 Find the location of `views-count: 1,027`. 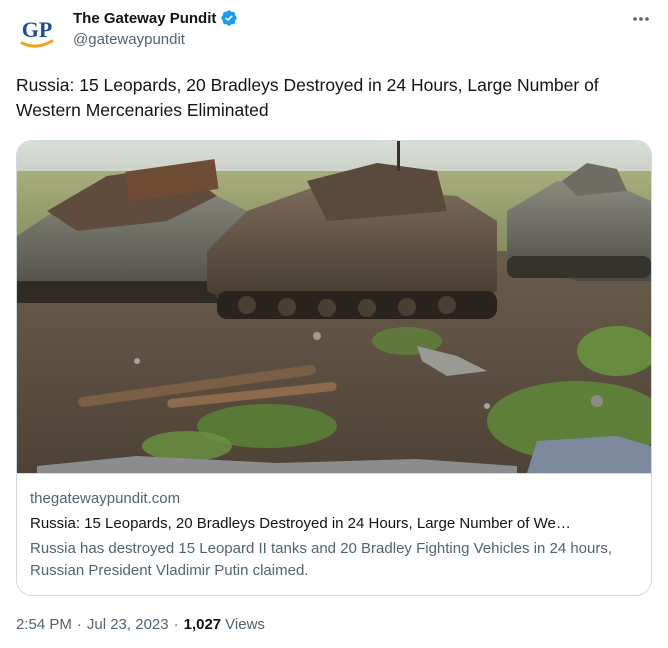

views-count: 1,027 is located at coordinates (202, 624).